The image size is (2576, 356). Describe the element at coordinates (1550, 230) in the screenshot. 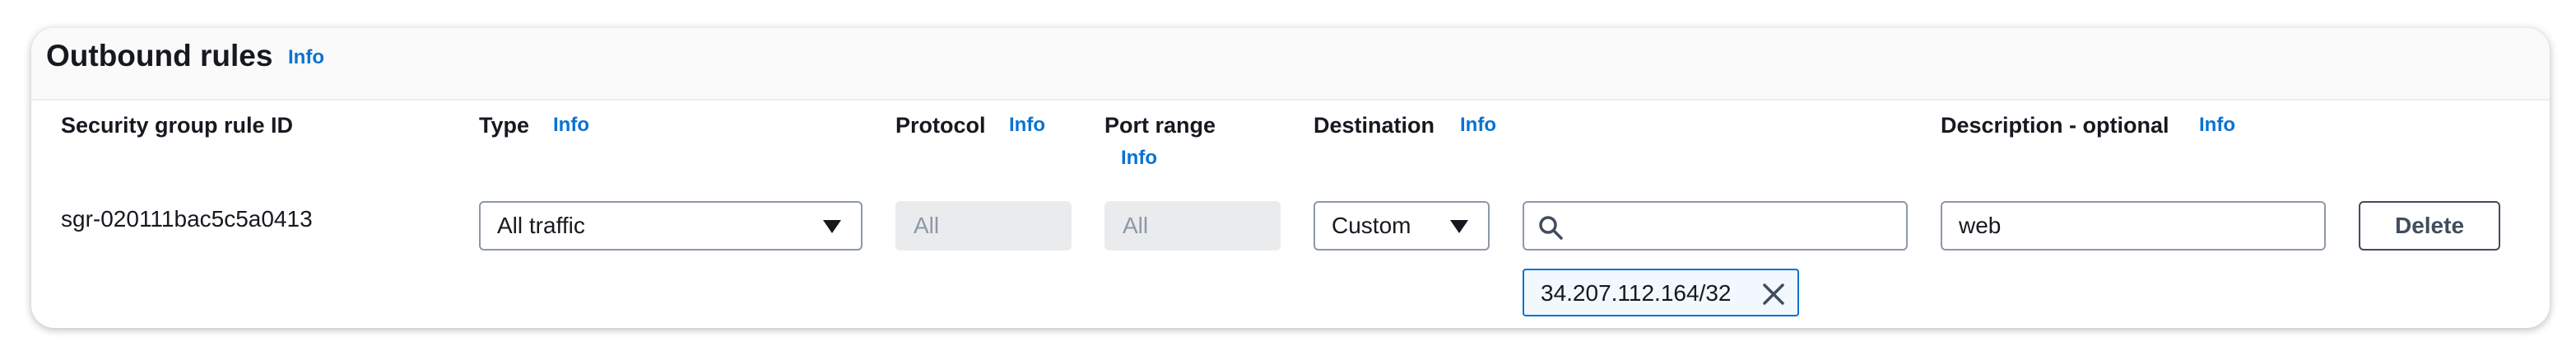

I see `search-icon` at that location.